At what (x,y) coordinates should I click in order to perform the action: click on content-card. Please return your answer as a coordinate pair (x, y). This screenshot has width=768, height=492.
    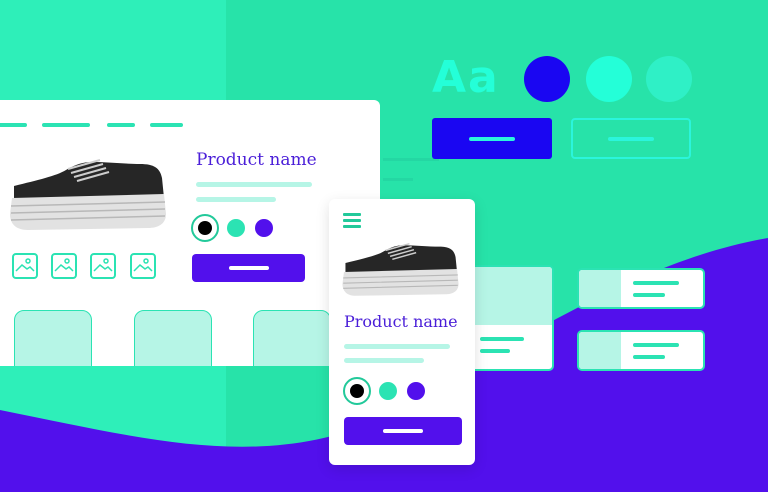
    Looking at the image, I should click on (511, 318).